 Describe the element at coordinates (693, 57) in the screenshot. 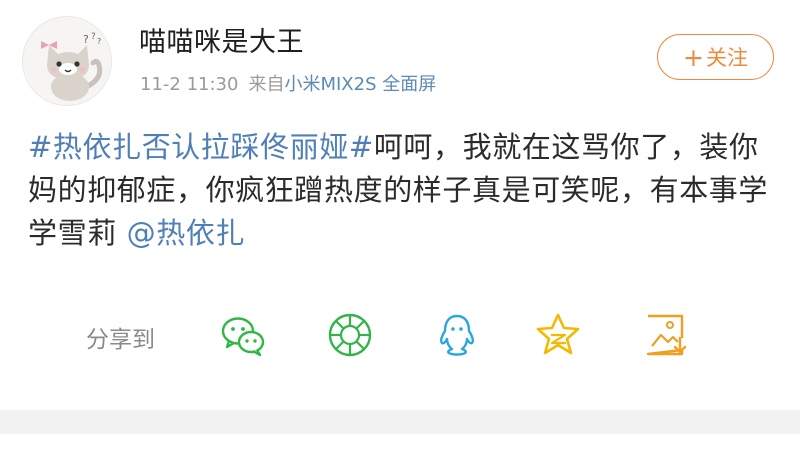

I see `plus-icon: +` at that location.